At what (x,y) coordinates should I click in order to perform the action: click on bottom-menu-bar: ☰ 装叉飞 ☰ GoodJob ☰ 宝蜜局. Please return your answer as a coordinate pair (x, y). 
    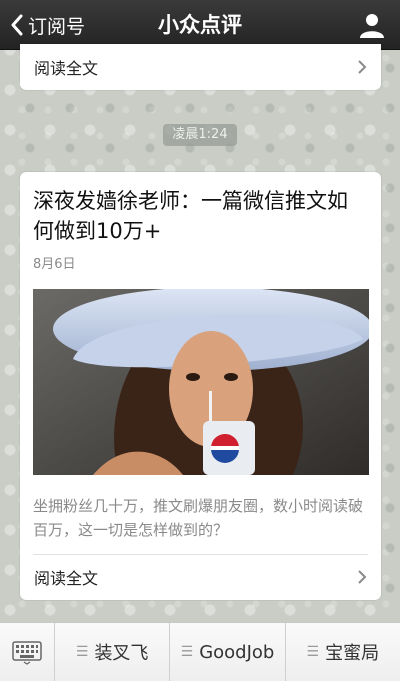
    Looking at the image, I should click on (200, 651).